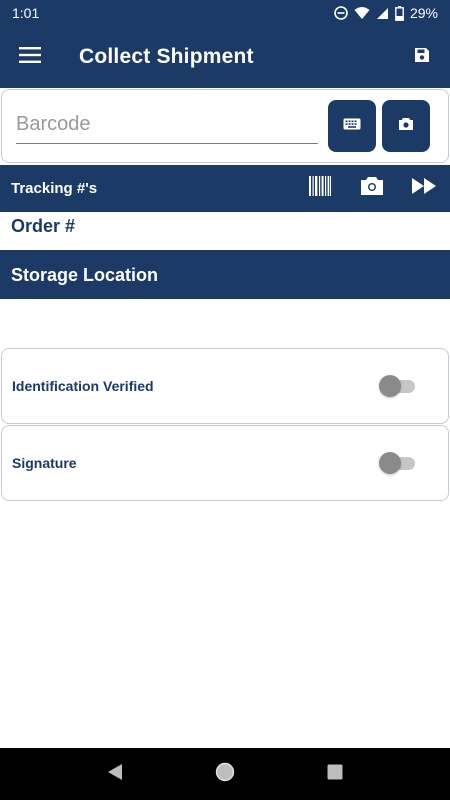 The image size is (450, 800). What do you see at coordinates (423, 13) in the screenshot?
I see `battery-percent: 29%` at bounding box center [423, 13].